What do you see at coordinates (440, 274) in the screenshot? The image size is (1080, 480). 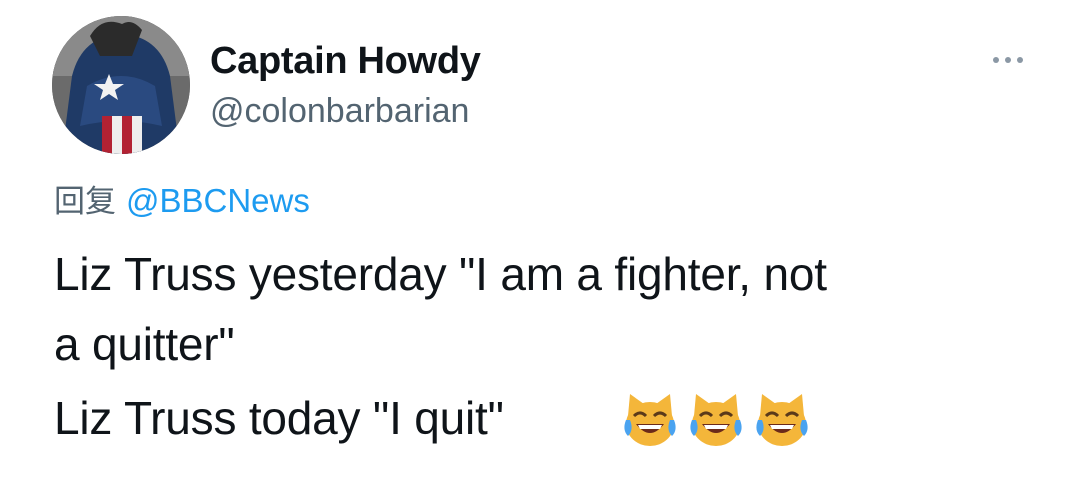 I see `tweet-text-line-1: Liz Truss yesterday "I am a fighter, not` at bounding box center [440, 274].